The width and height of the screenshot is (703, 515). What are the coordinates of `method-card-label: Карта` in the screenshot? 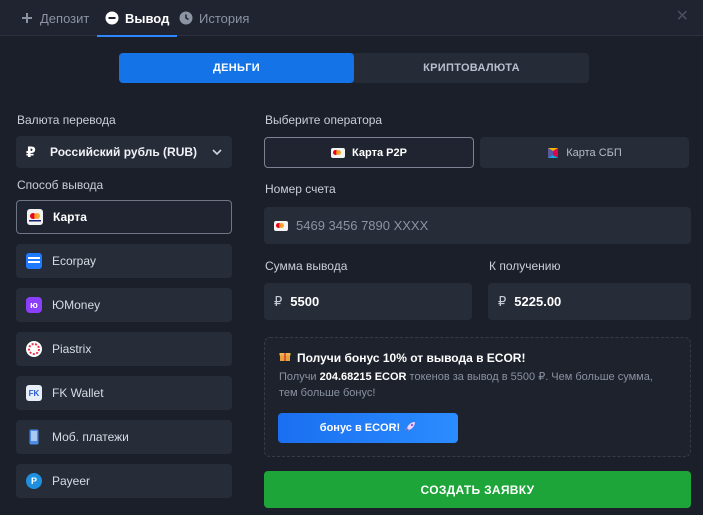 It's located at (70, 217).